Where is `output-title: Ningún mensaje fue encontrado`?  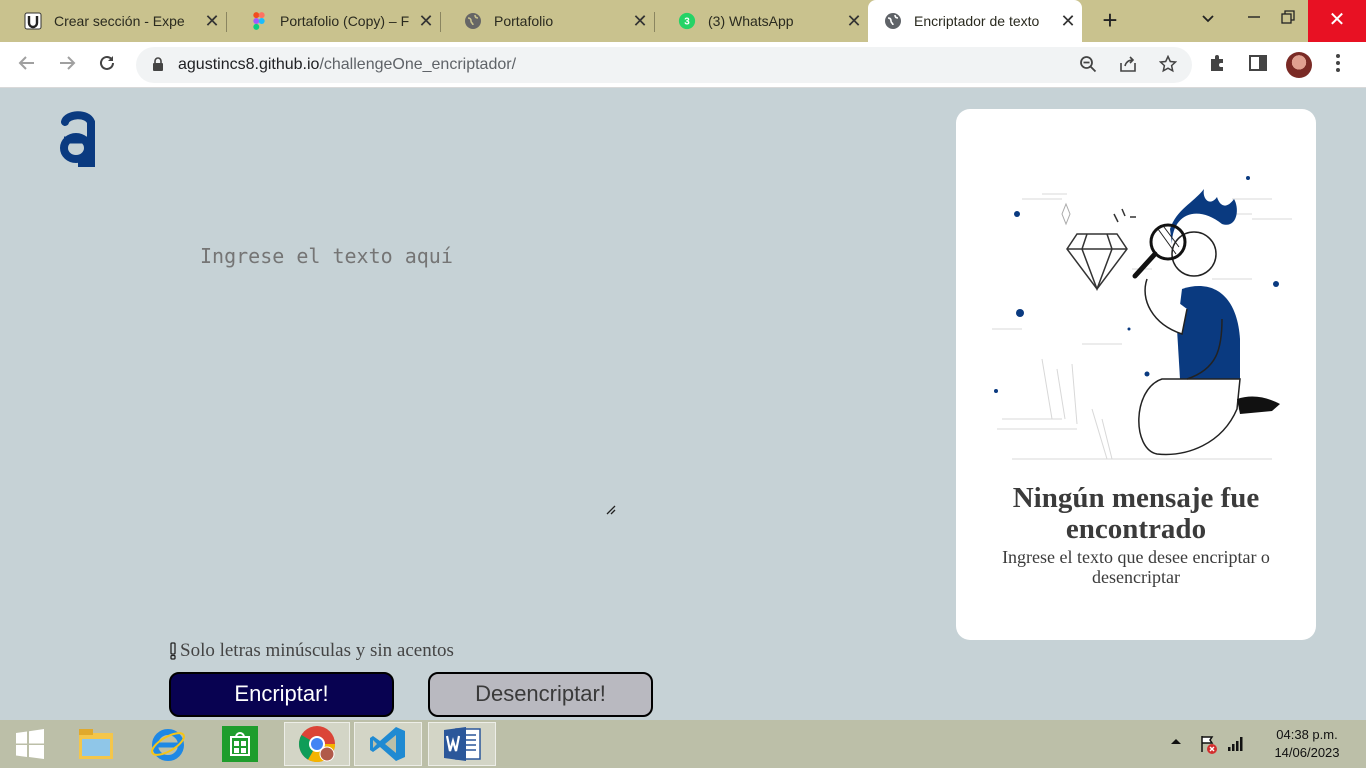 output-title: Ningún mensaje fue encontrado is located at coordinates (1136, 513).